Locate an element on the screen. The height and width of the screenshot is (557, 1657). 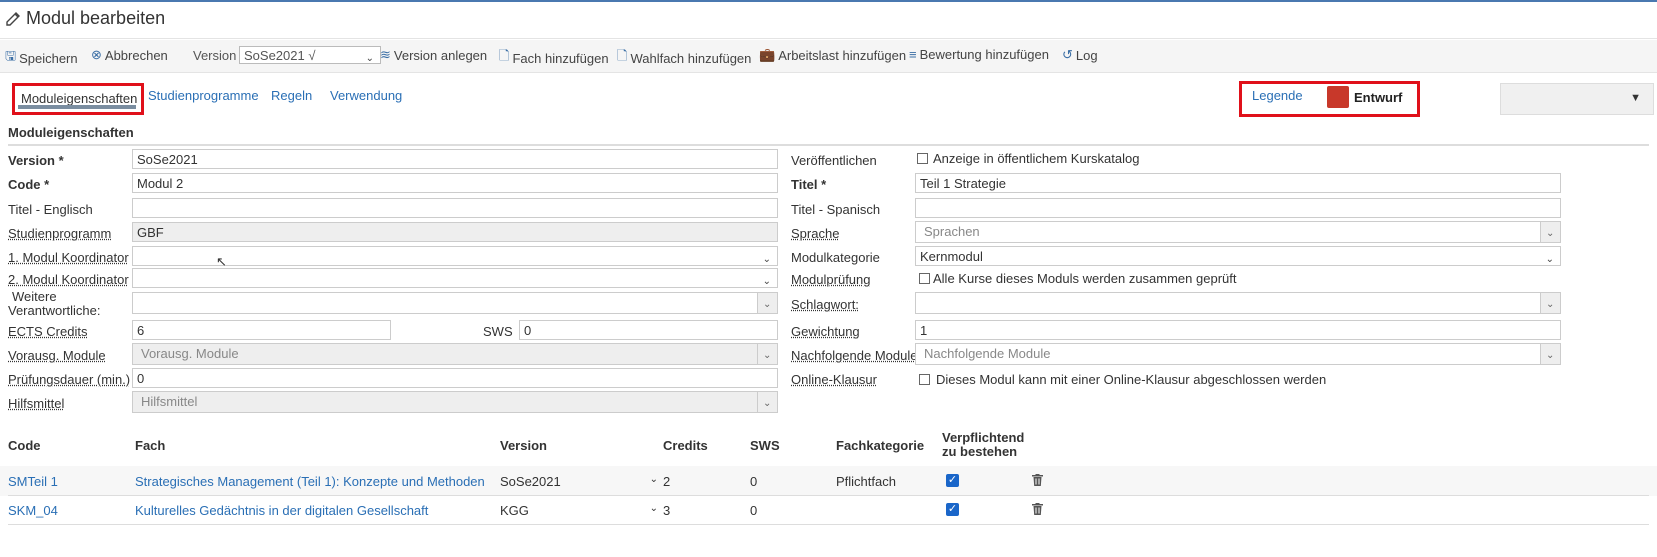
publish-checkbox: Anzeige in öffentlichem Kurskatalog is located at coordinates (1028, 158).